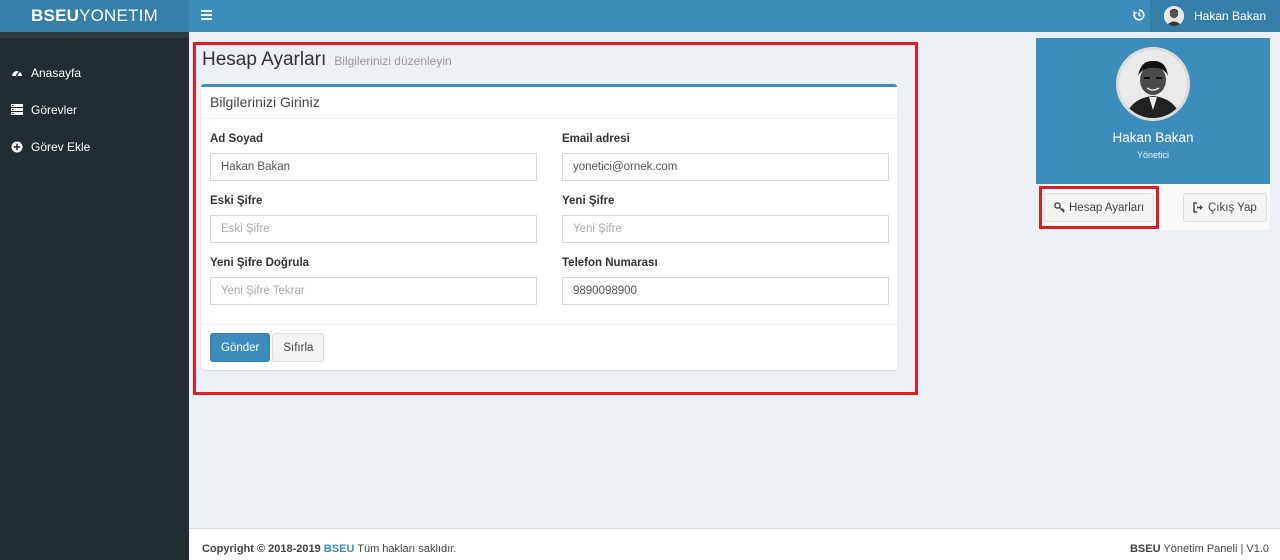 The image size is (1280, 560). I want to click on footer-rights: Tüm hakları saklıdır., so click(407, 549).